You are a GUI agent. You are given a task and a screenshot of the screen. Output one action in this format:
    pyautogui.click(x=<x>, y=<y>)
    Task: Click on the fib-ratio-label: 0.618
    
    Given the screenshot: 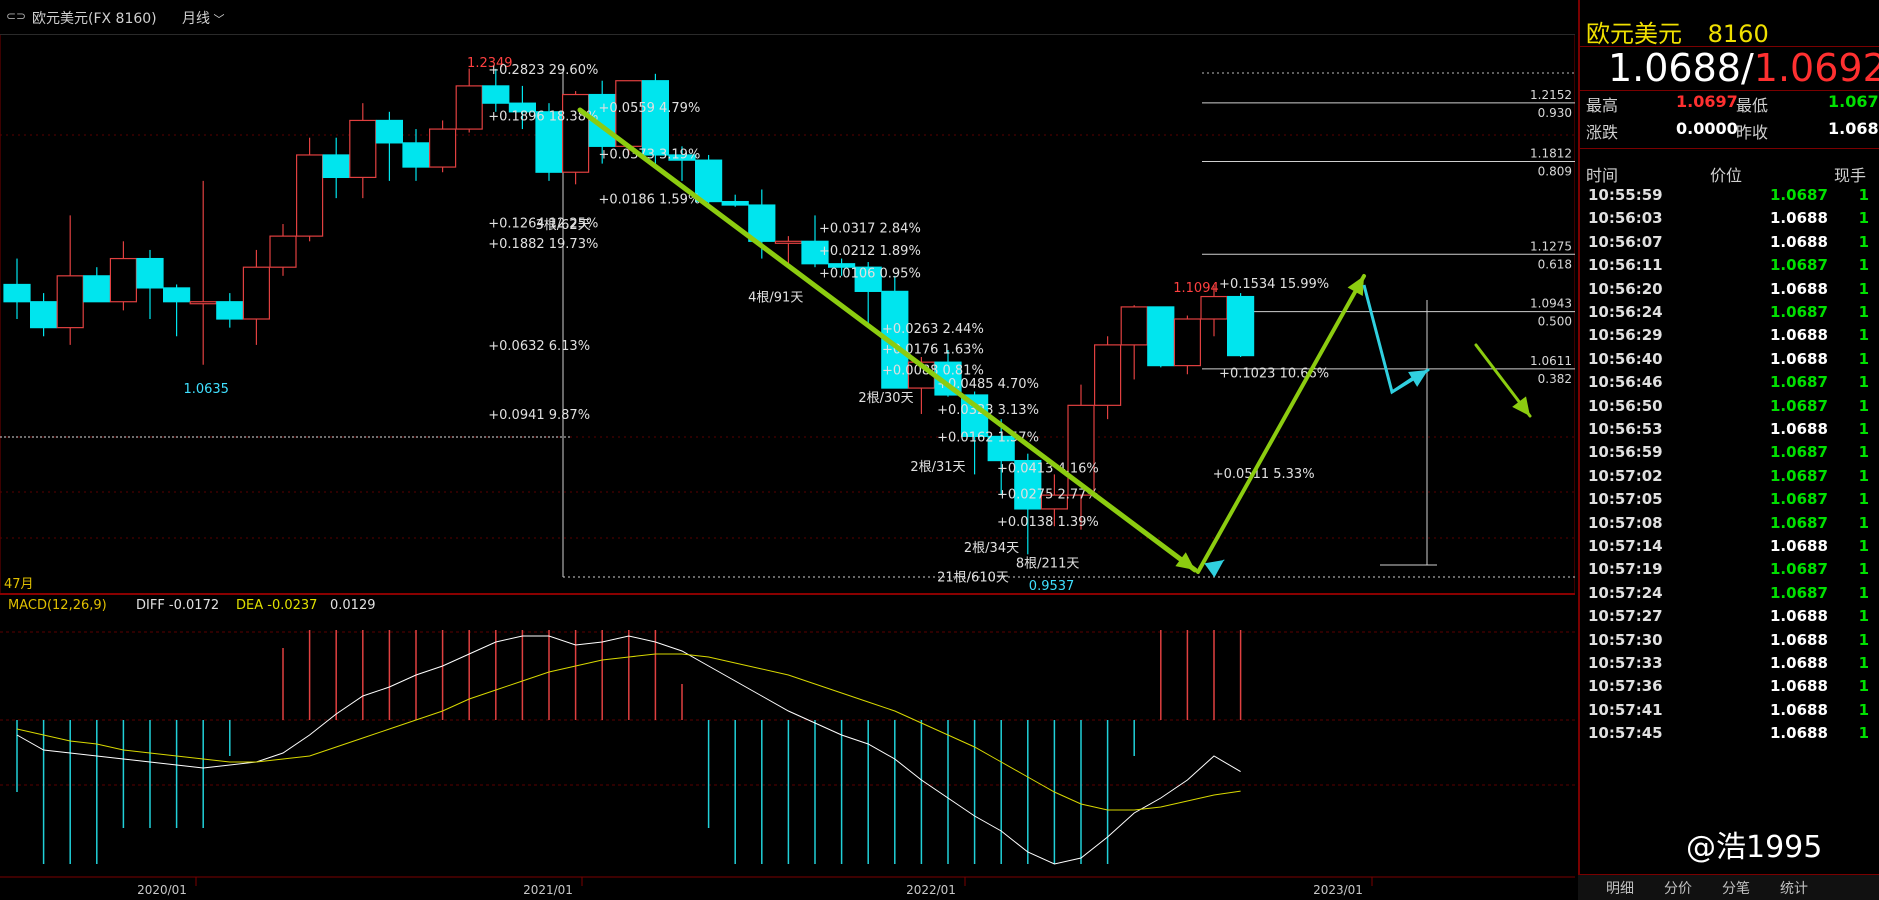 What is the action you would take?
    pyautogui.click(x=1555, y=264)
    